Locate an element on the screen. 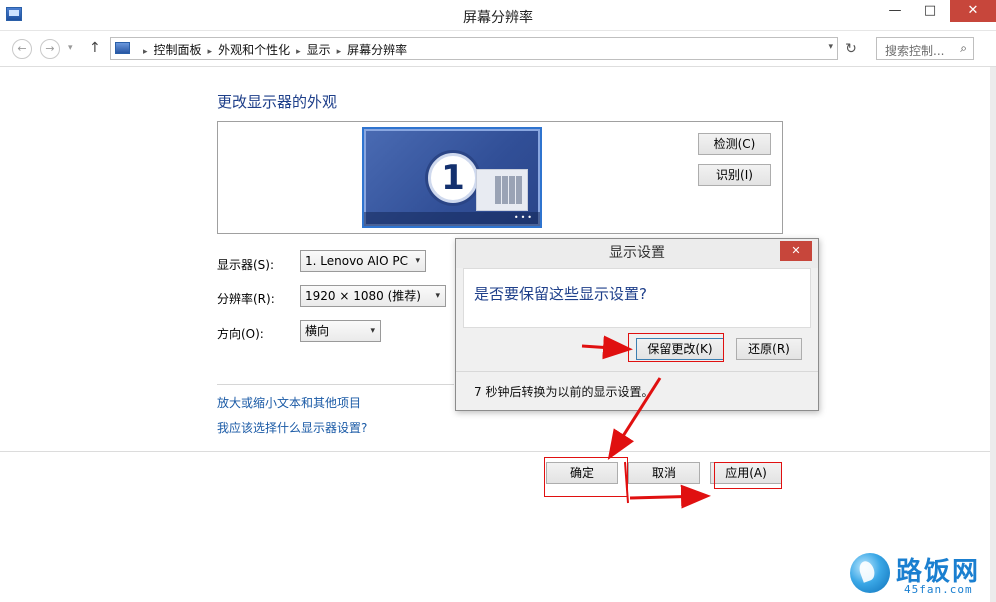  dialog-body: 是否要保留这些显示设置? is located at coordinates (637, 298).